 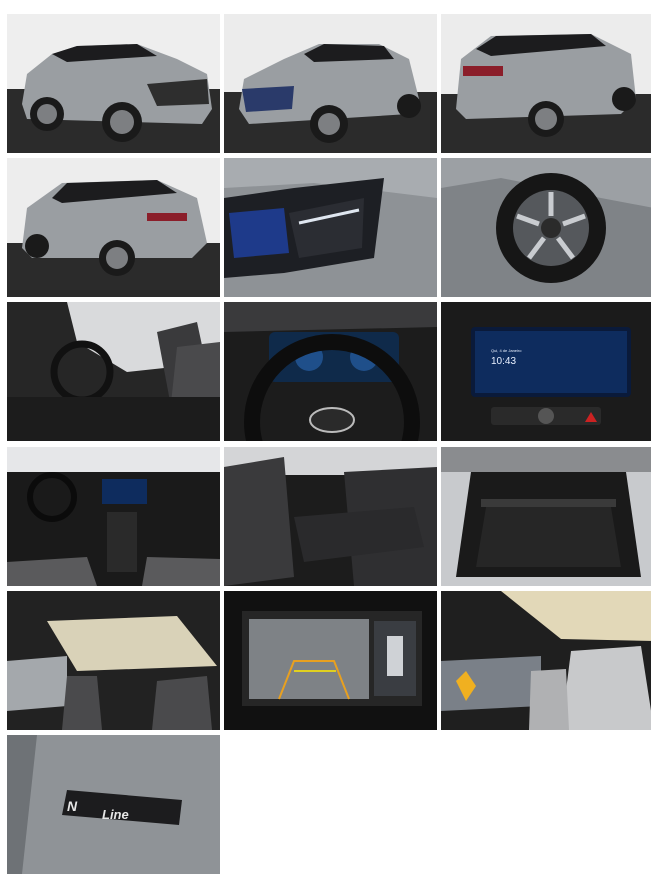 I want to click on photo-exterior-rear-left, so click(x=546, y=83).